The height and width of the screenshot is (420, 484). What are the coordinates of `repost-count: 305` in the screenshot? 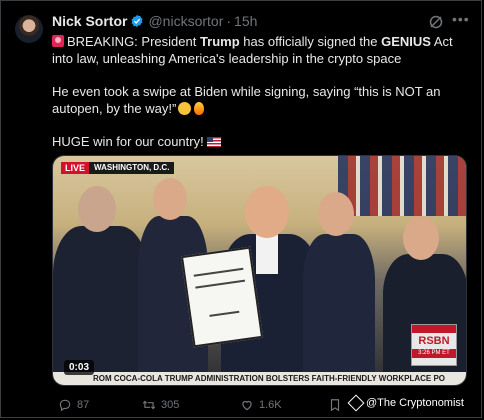 It's located at (170, 405).